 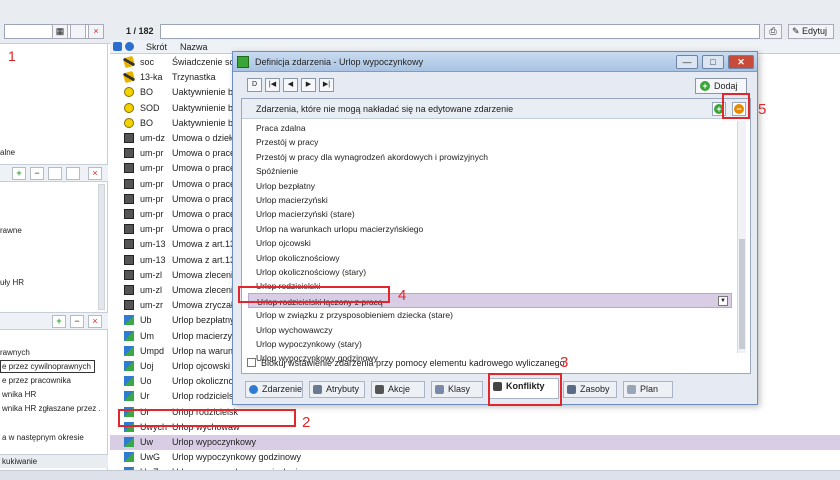 What do you see at coordinates (254, 85) in the screenshot?
I see `nav-new-icon: D` at bounding box center [254, 85].